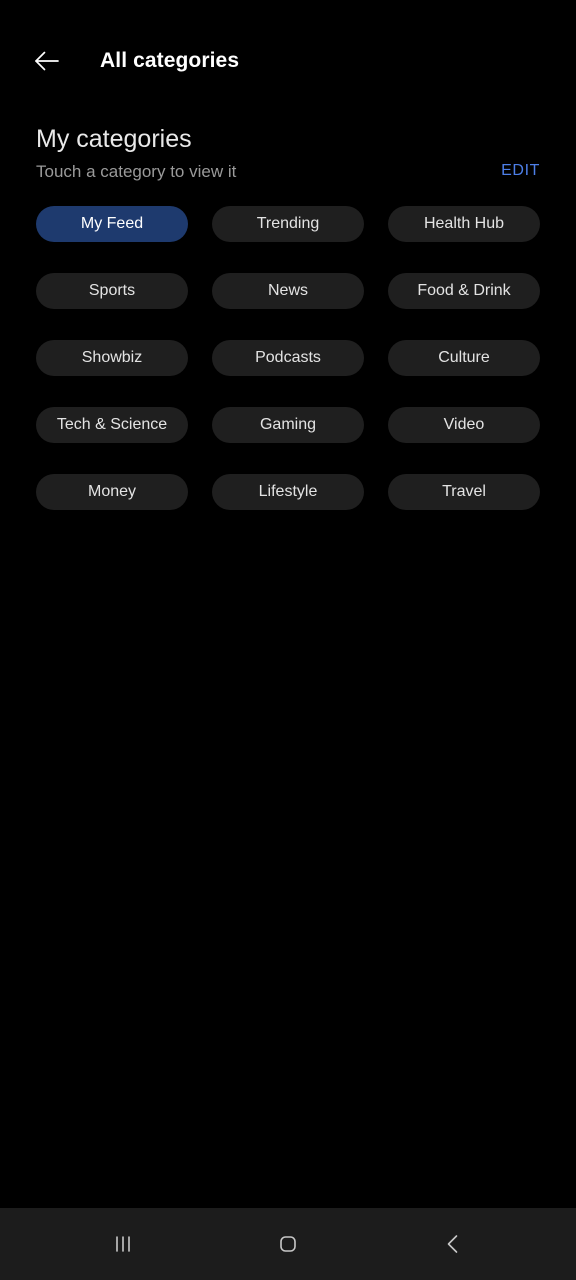  What do you see at coordinates (112, 291) in the screenshot?
I see `category-chip: Sports` at bounding box center [112, 291].